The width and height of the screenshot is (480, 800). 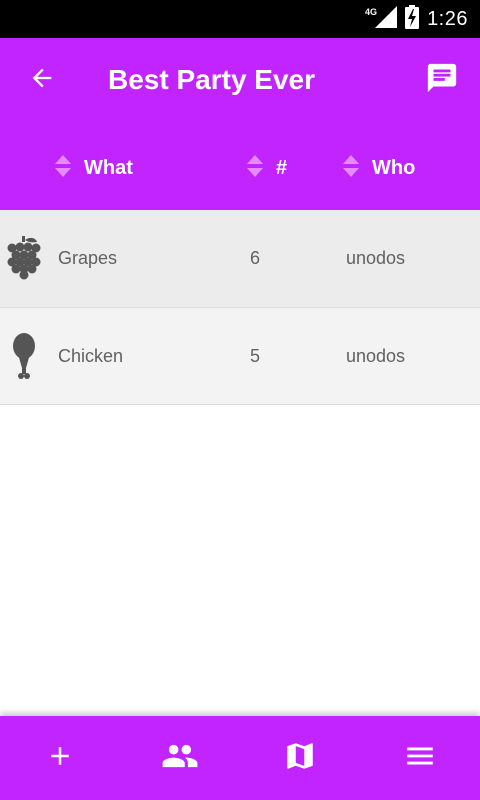 I want to click on arrow-back-icon, so click(x=42, y=80).